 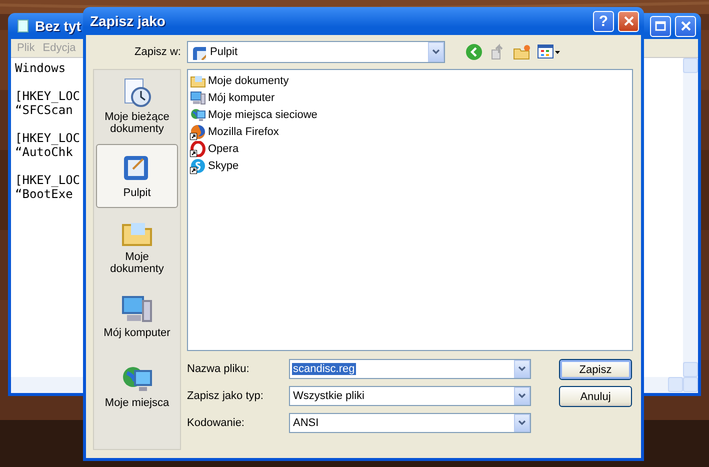 What do you see at coordinates (58, 26) in the screenshot?
I see `window-title: Bez tyt` at bounding box center [58, 26].